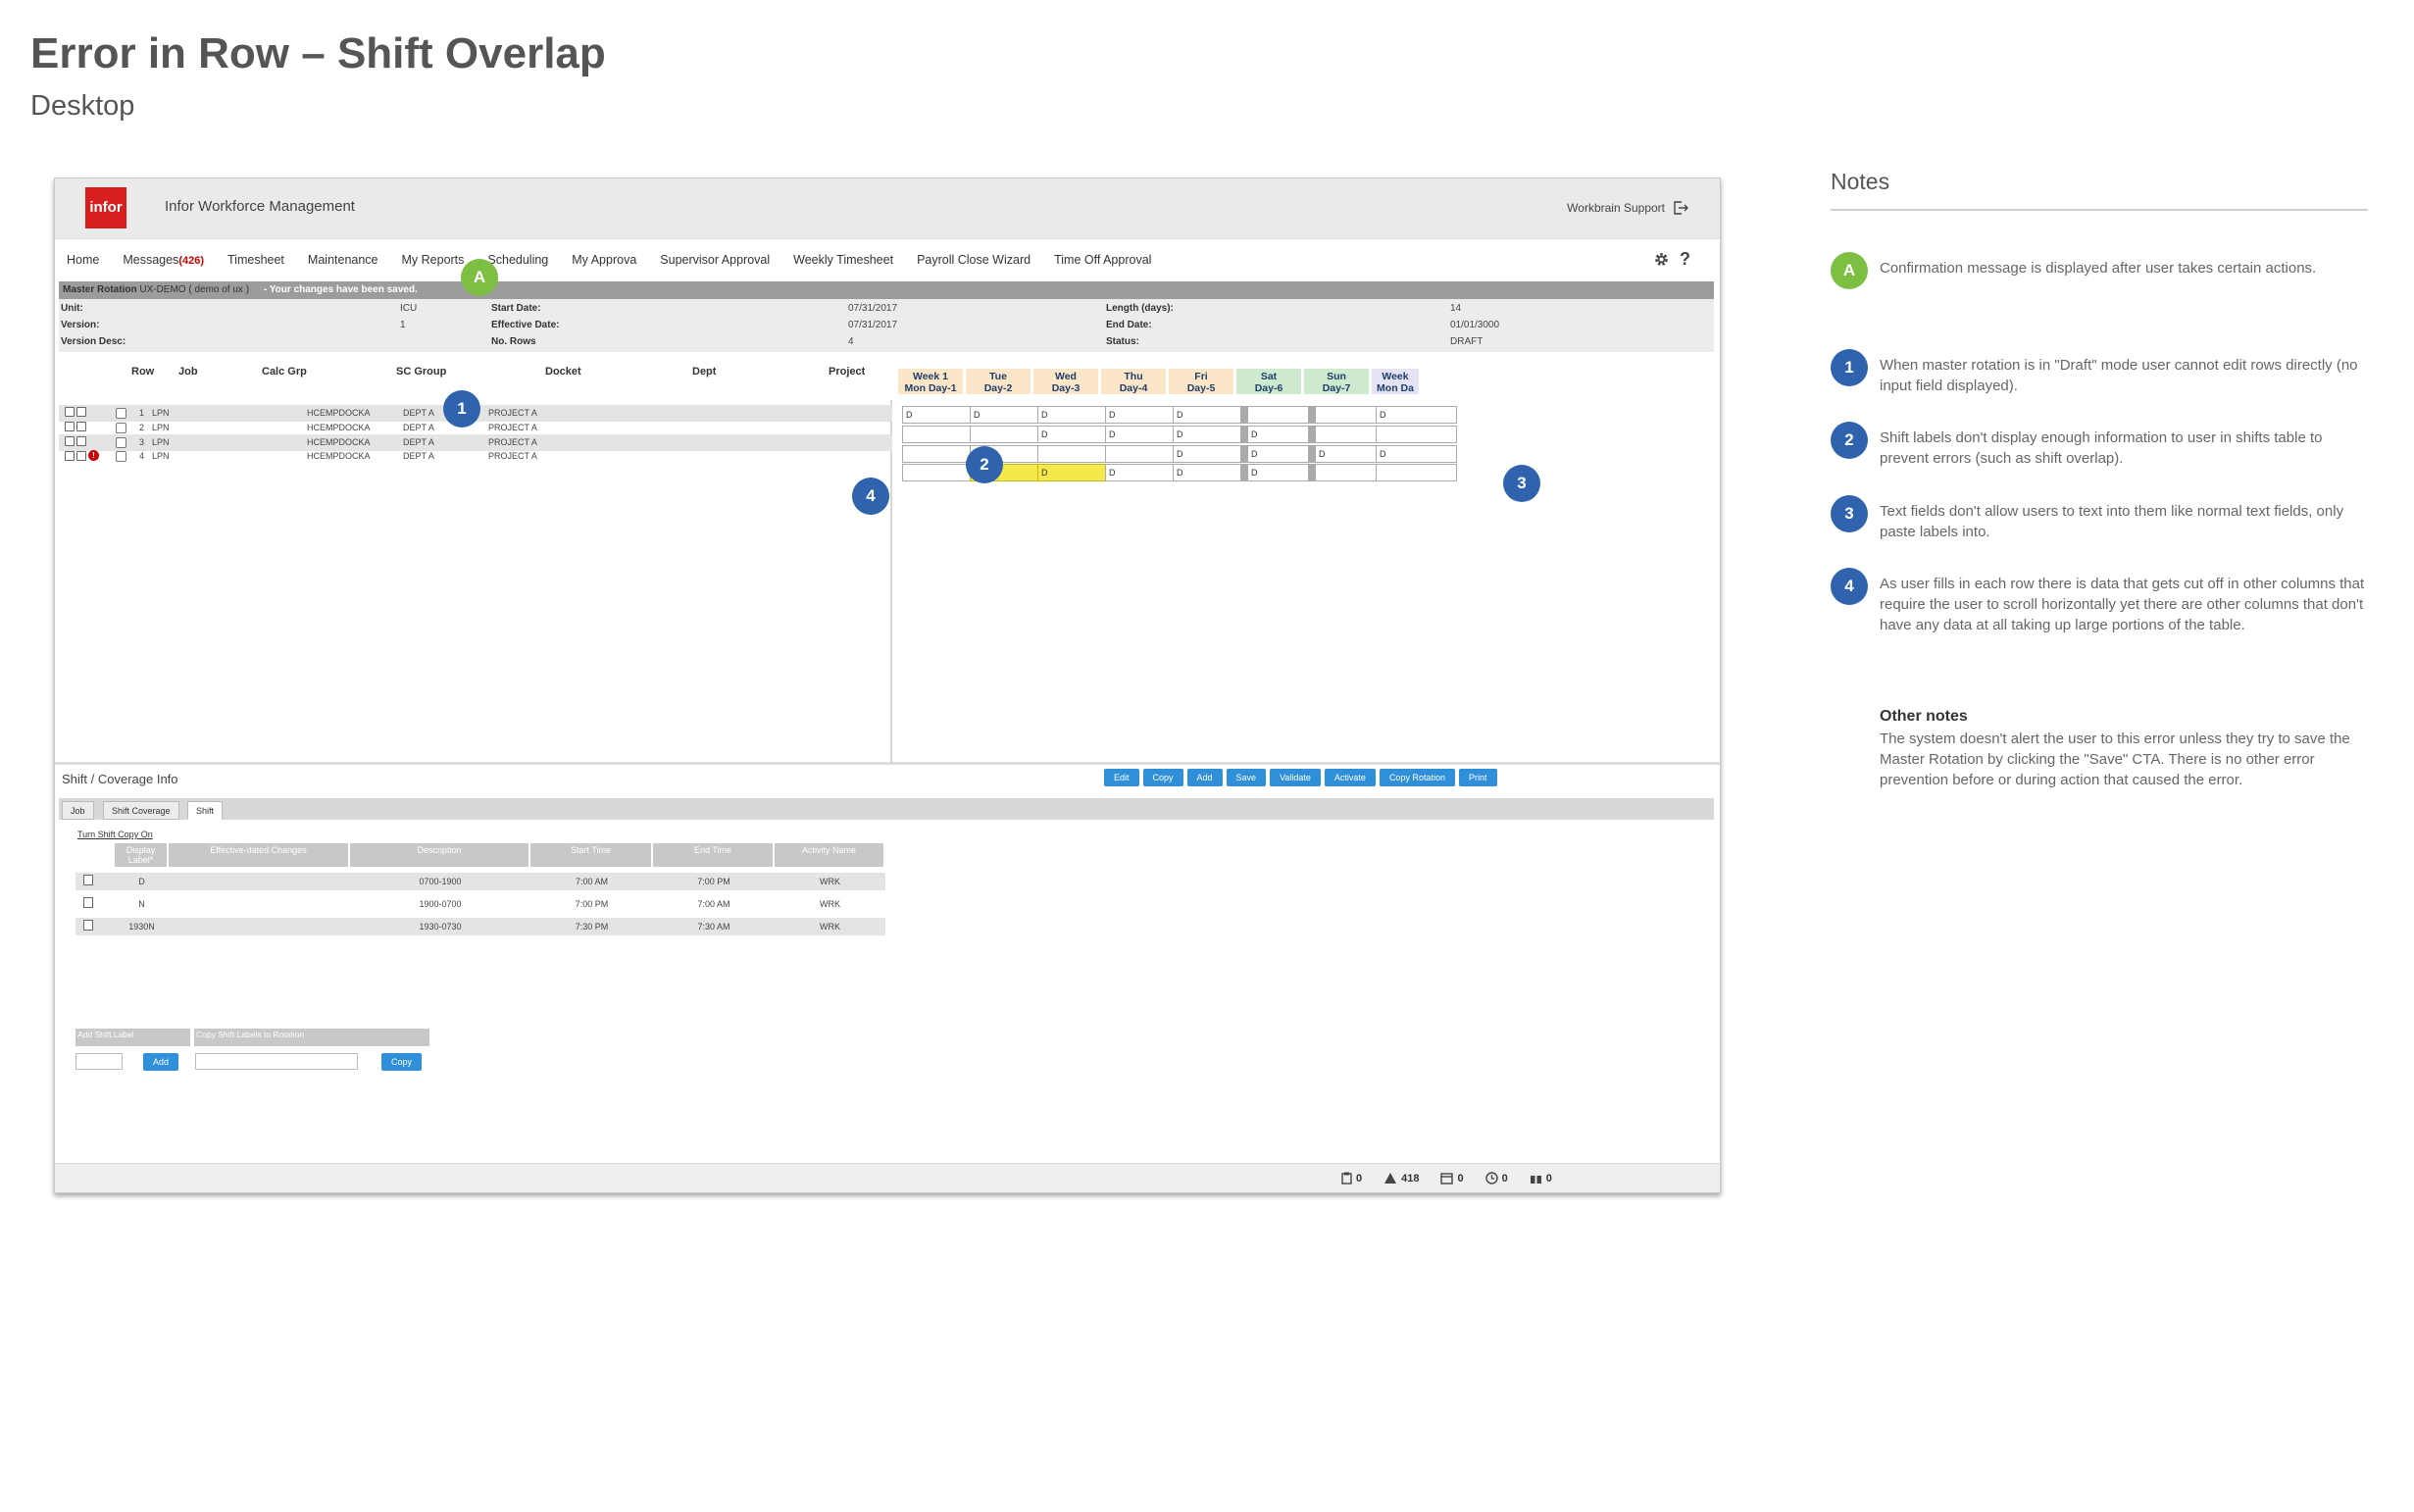 The image size is (2414, 1512). I want to click on status-clock: 0, so click(1496, 1178).